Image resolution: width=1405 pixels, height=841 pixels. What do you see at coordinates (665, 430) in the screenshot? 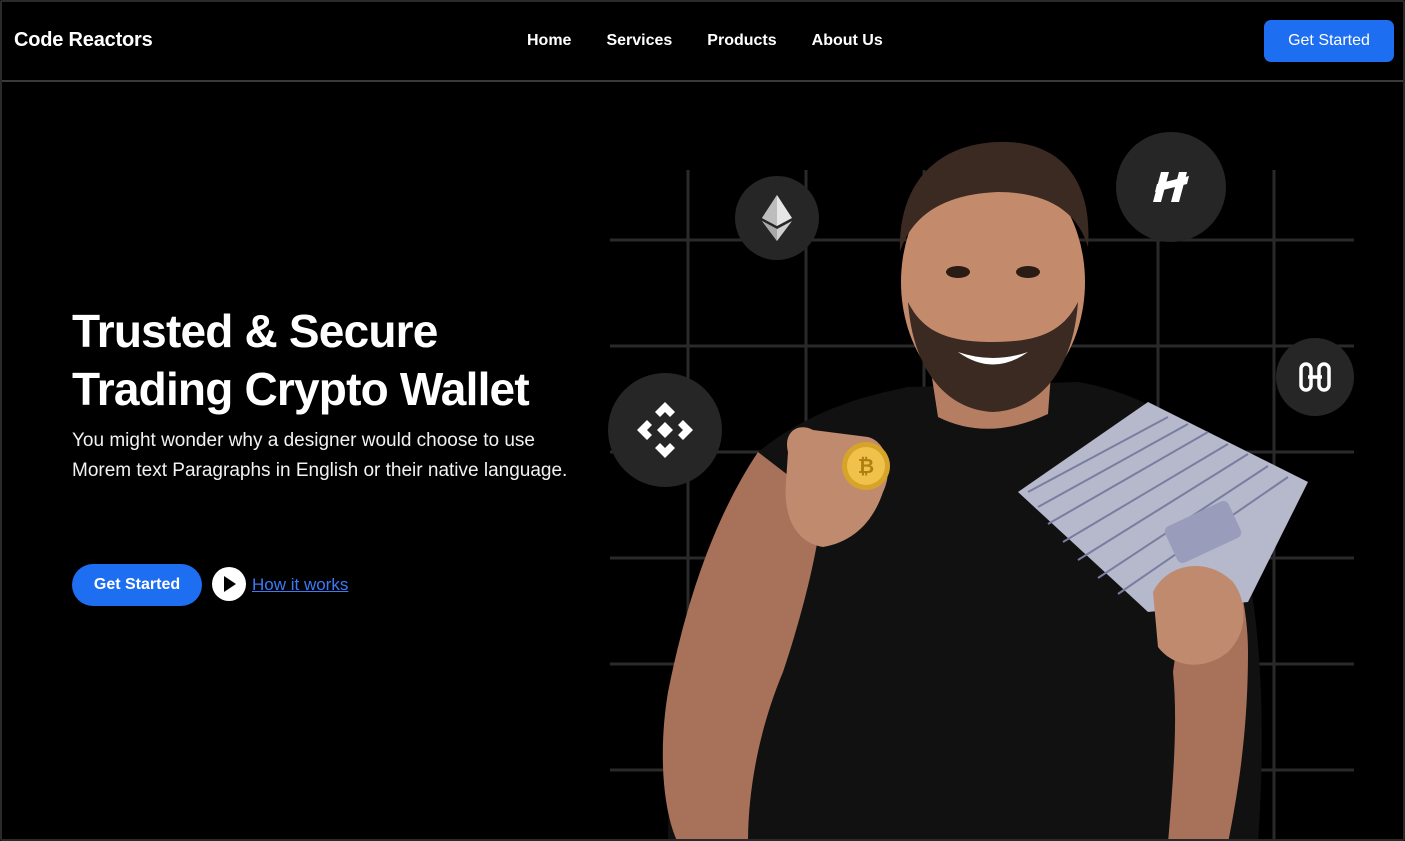
I see `binance-icon` at bounding box center [665, 430].